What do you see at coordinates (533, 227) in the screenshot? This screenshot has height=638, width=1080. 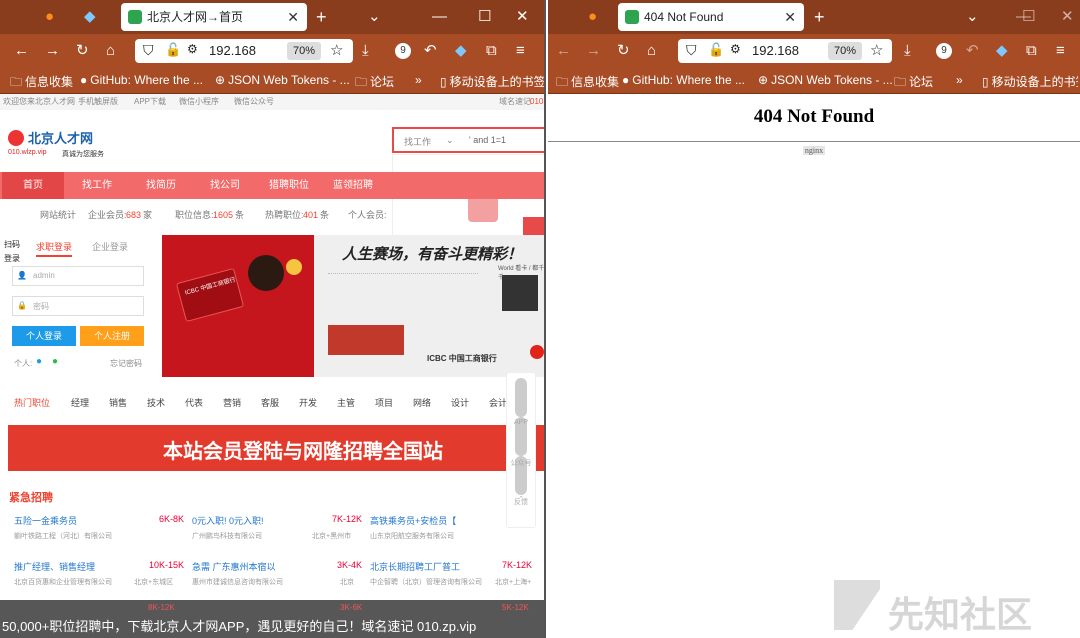 I see `popup-button` at bounding box center [533, 227].